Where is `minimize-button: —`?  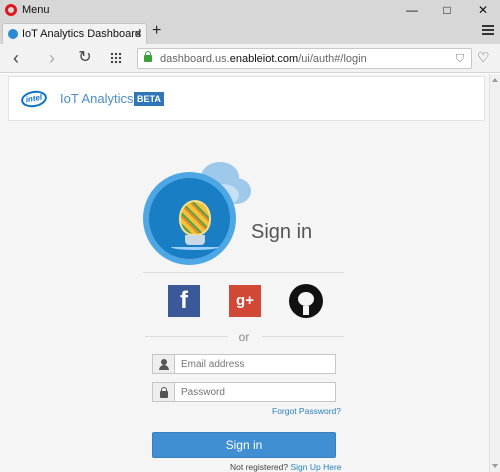
minimize-button: — is located at coordinates (412, 10).